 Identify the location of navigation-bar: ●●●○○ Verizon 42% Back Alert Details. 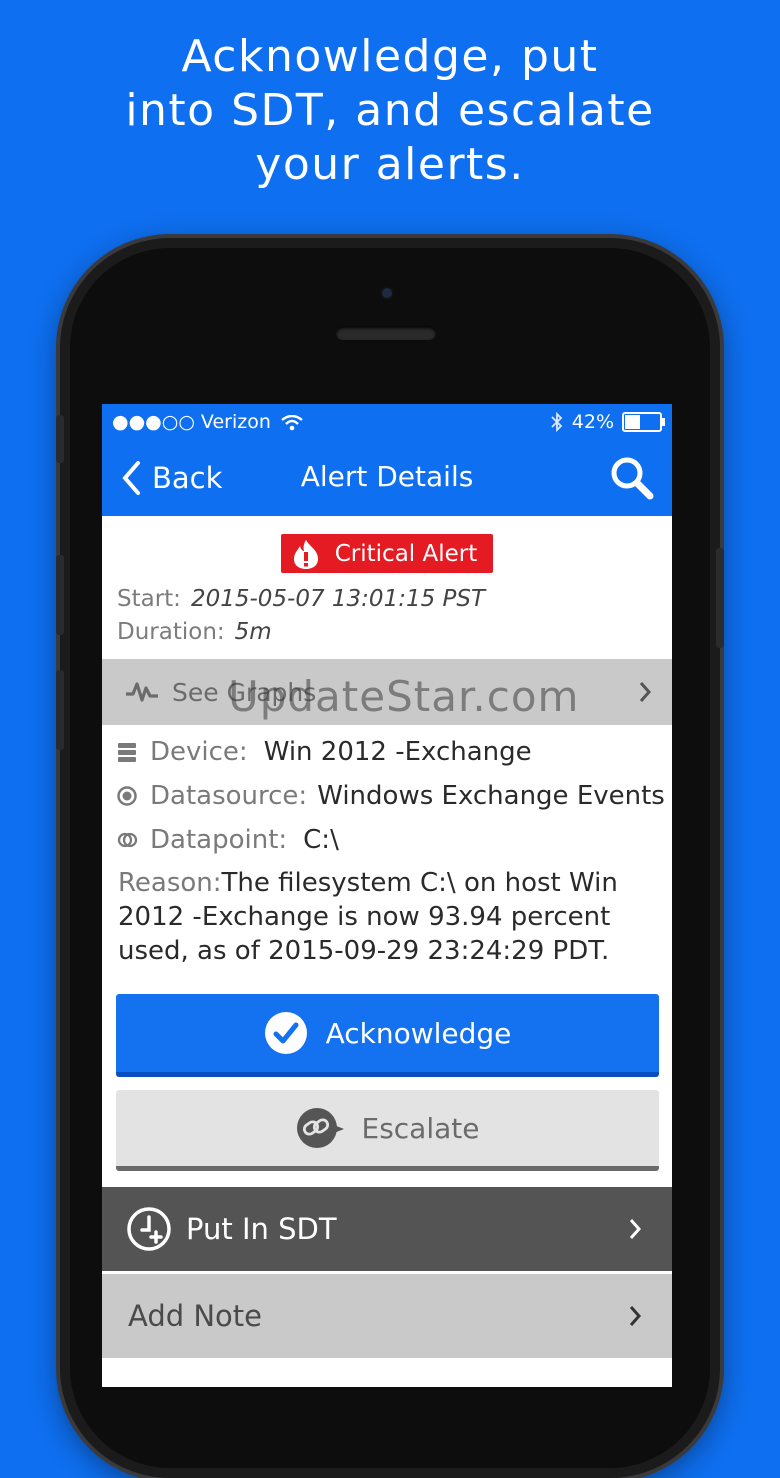
(387, 460).